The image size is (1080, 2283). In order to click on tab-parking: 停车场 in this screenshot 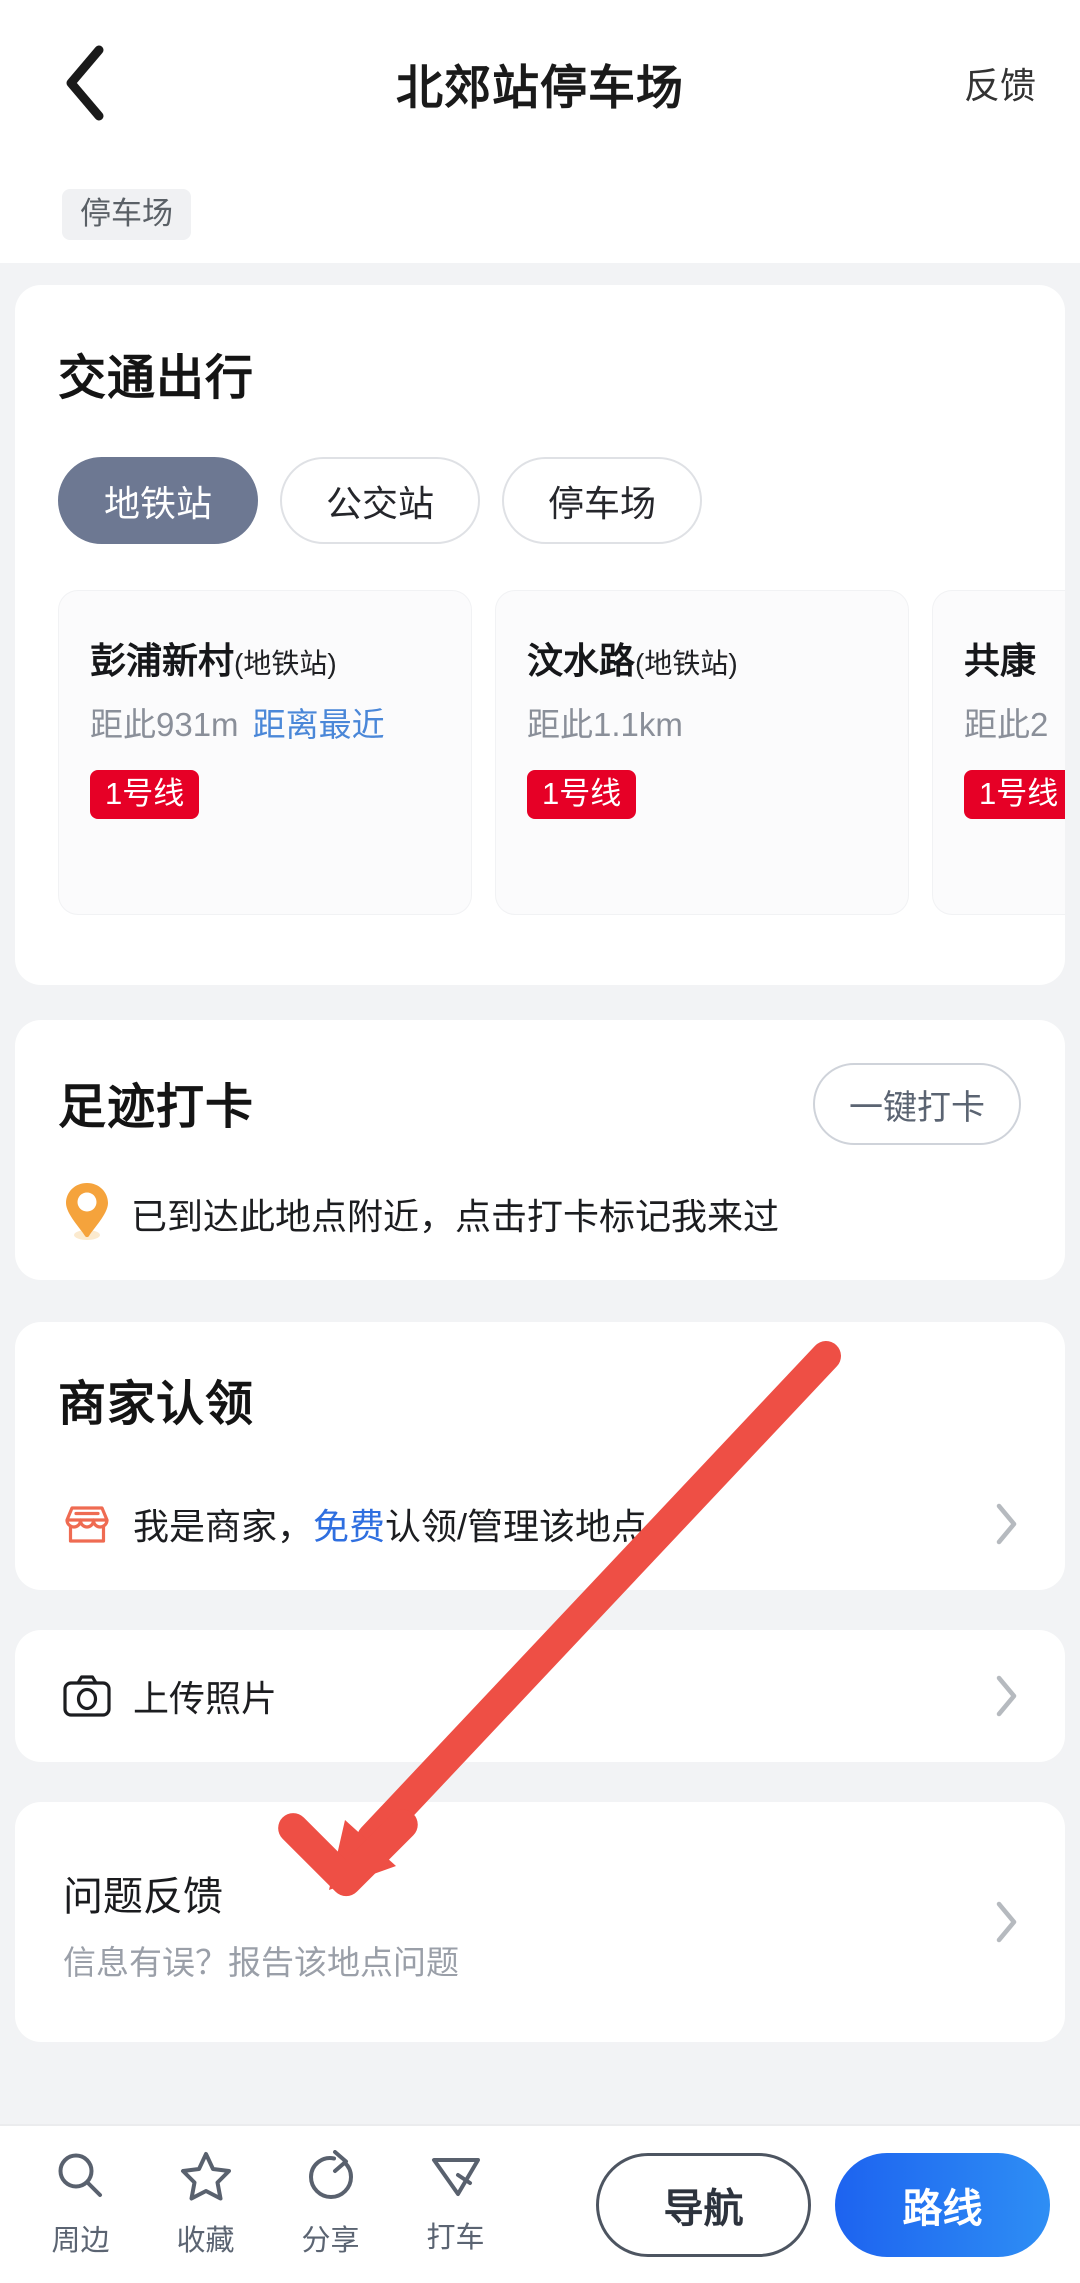, I will do `click(602, 500)`.